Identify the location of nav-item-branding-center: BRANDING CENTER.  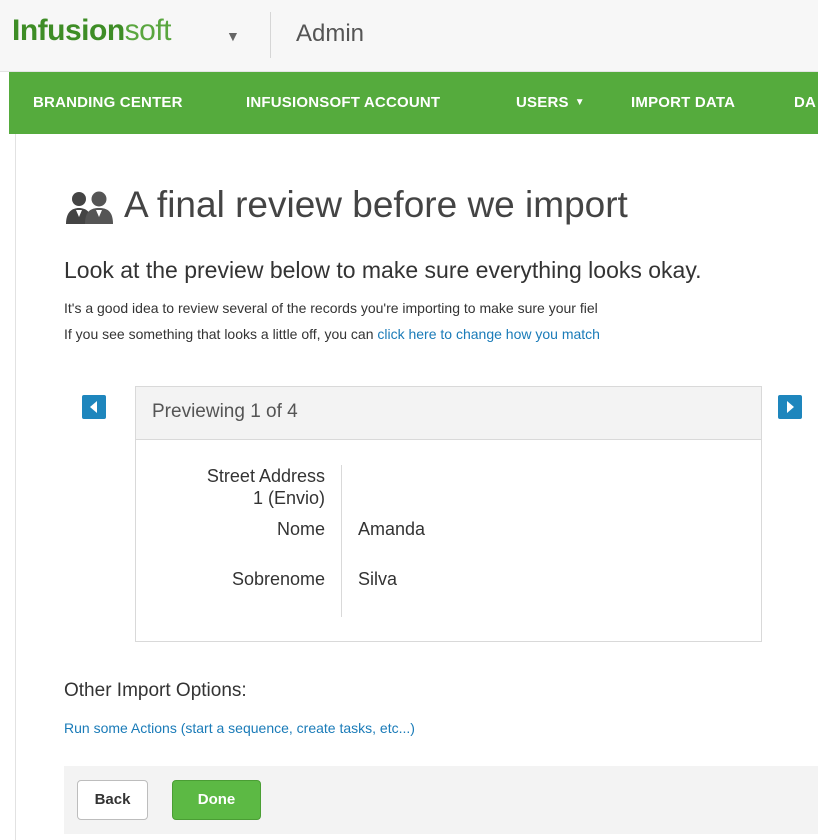
(108, 102).